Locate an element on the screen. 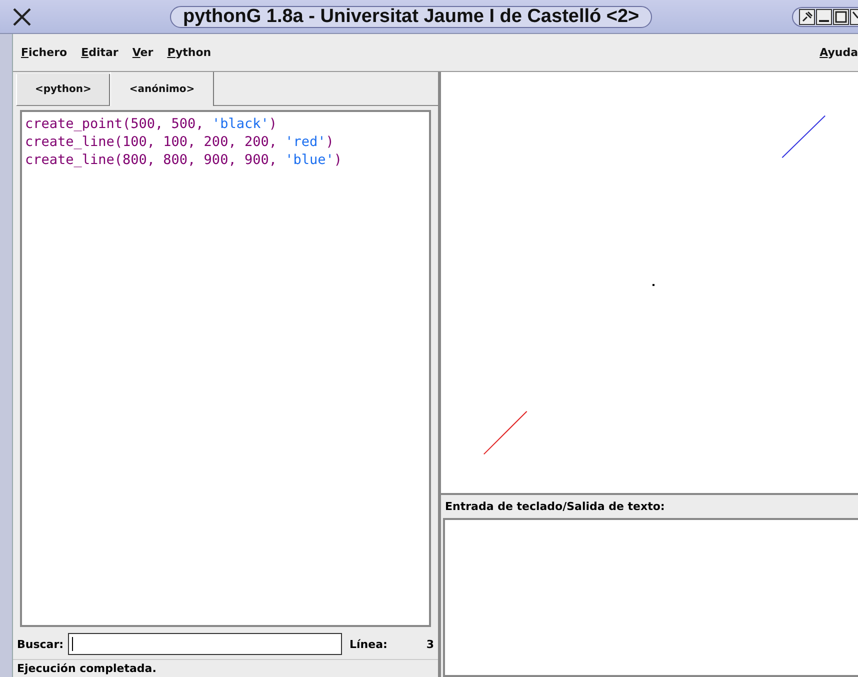 The height and width of the screenshot is (677, 858). window-title: pythonG 1.8a - Universitat Jaume I de Castelló <2> is located at coordinates (411, 17).